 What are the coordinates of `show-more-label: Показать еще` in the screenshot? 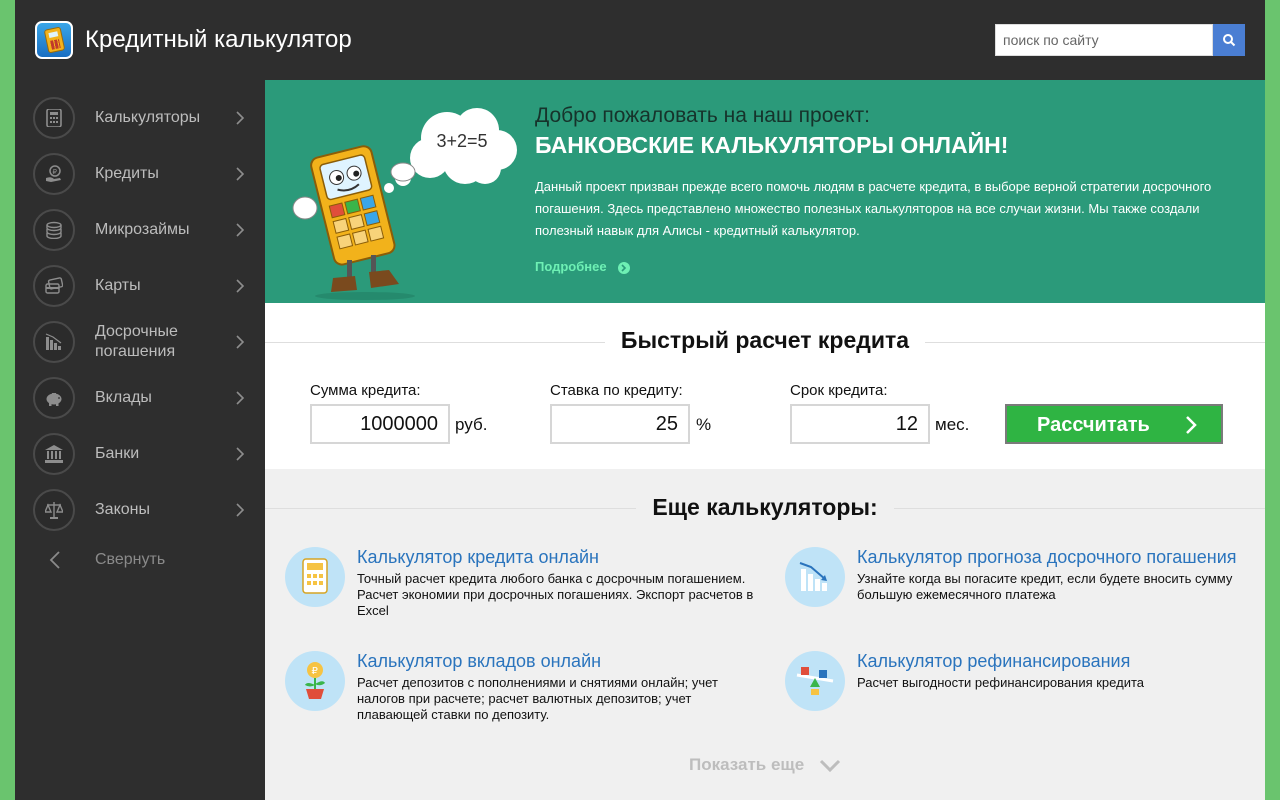 It's located at (747, 764).